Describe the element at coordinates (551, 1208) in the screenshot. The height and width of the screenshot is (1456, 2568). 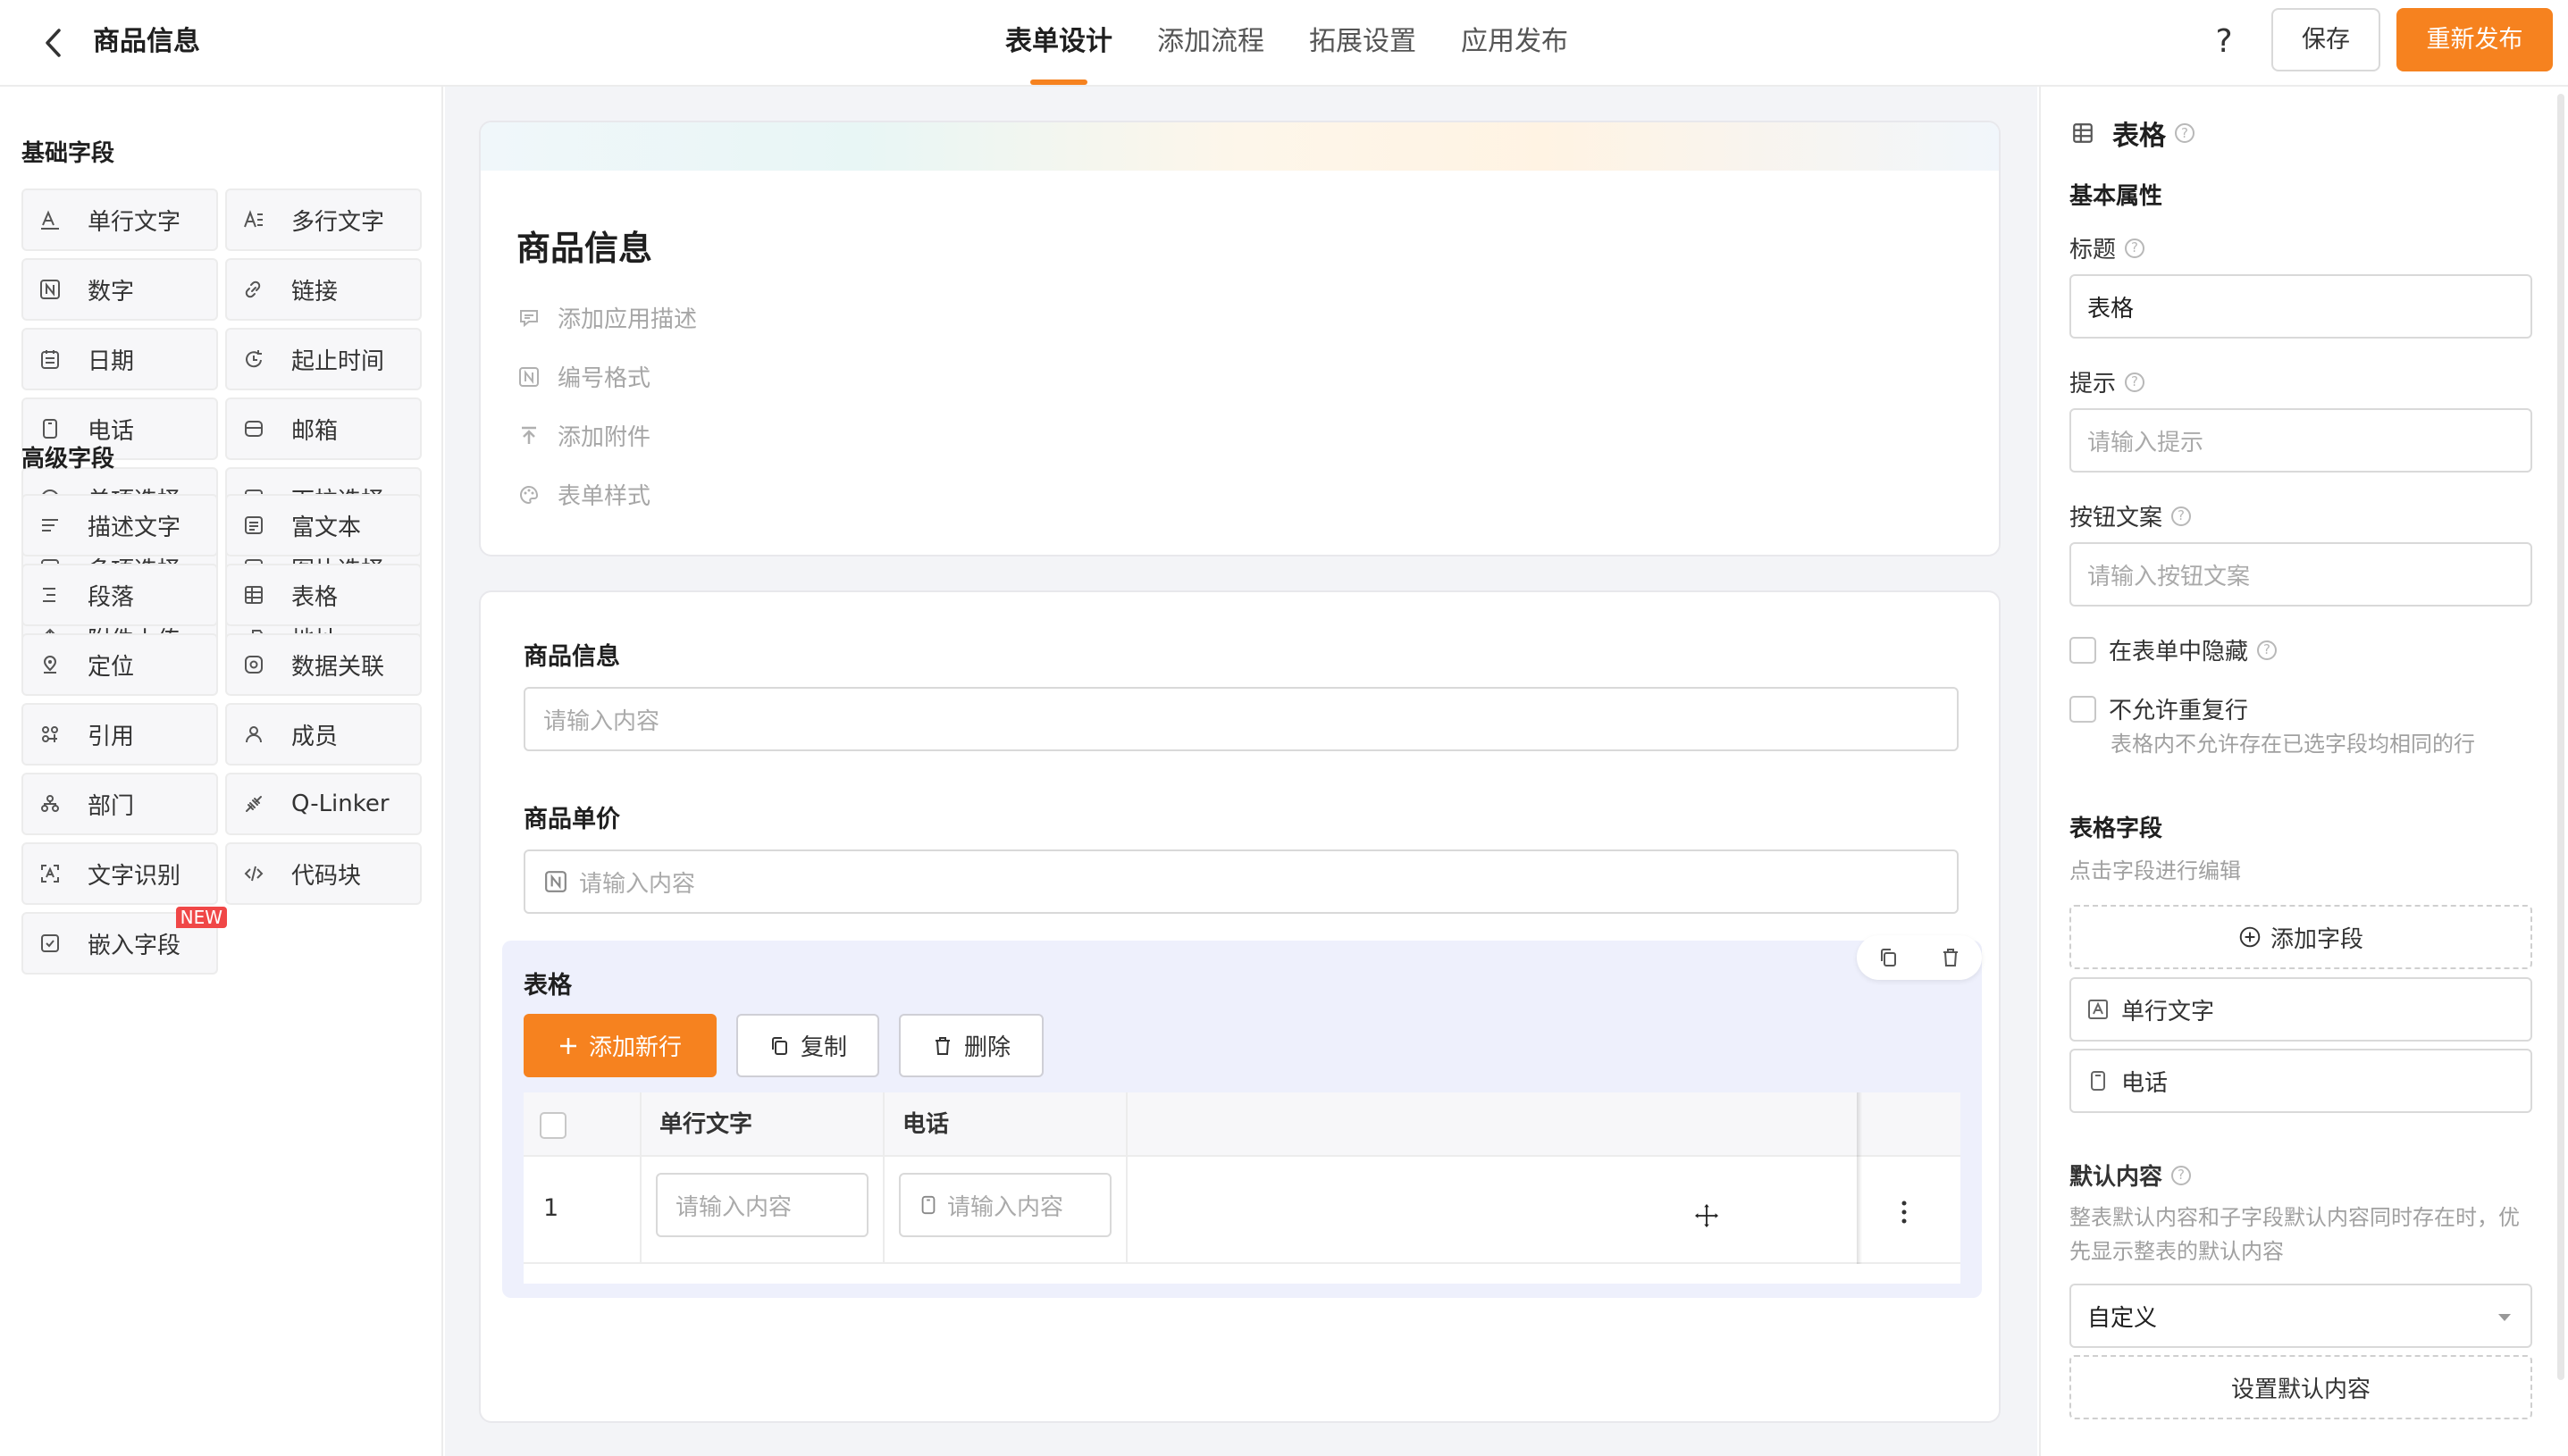
I see `row-index: 1` at that location.